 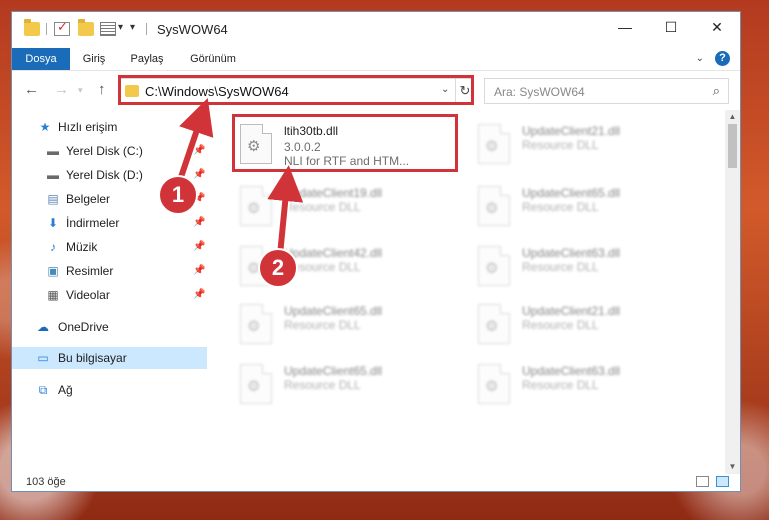 I want to click on scroll-thumb, so click(x=732, y=146).